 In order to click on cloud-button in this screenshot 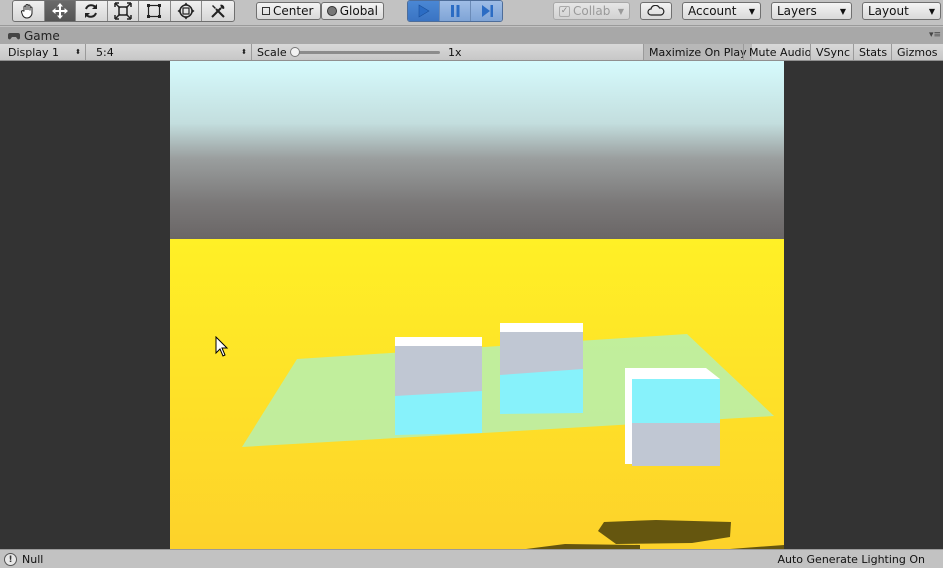, I will do `click(656, 11)`.